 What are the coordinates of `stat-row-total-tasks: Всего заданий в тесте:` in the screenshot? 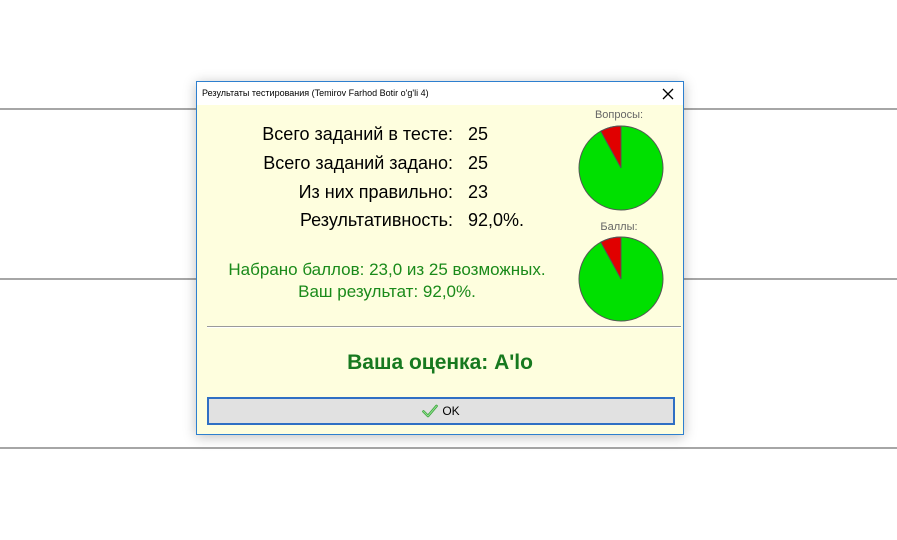 It's located at (325, 136).